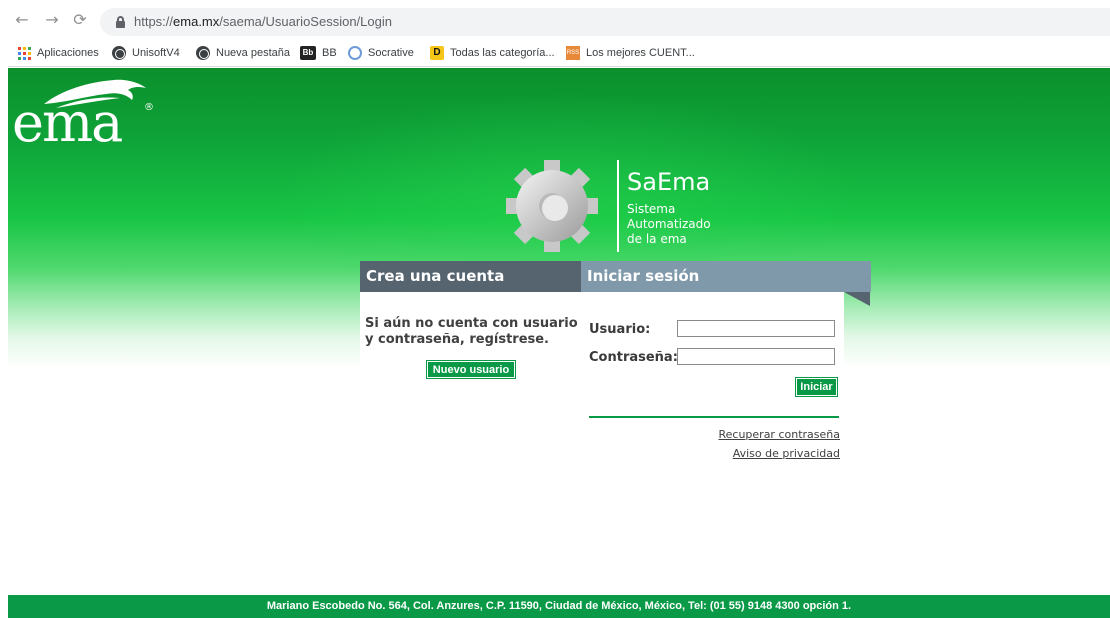  Describe the element at coordinates (80, 20) in the screenshot. I see `reload-icon: ⟳` at that location.